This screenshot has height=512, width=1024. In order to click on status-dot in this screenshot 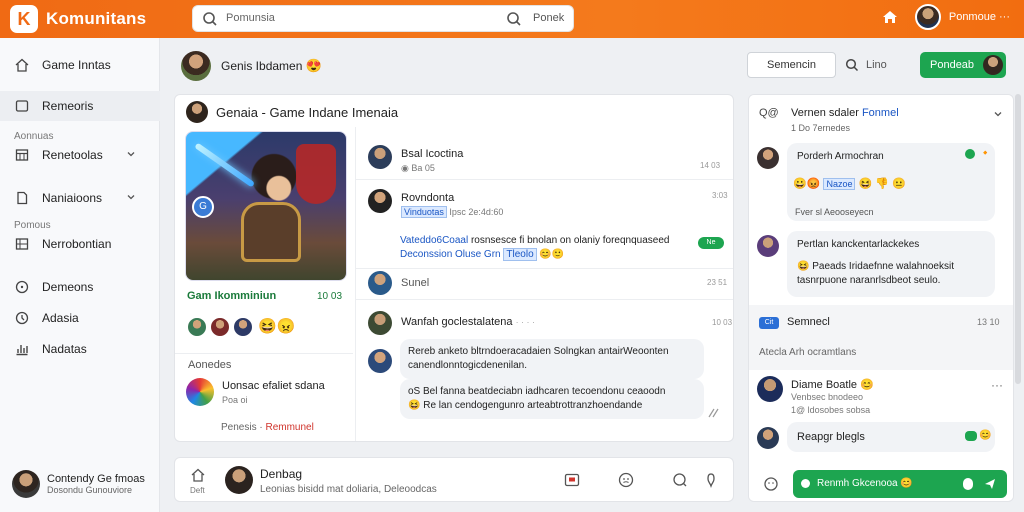, I will do `click(971, 436)`.